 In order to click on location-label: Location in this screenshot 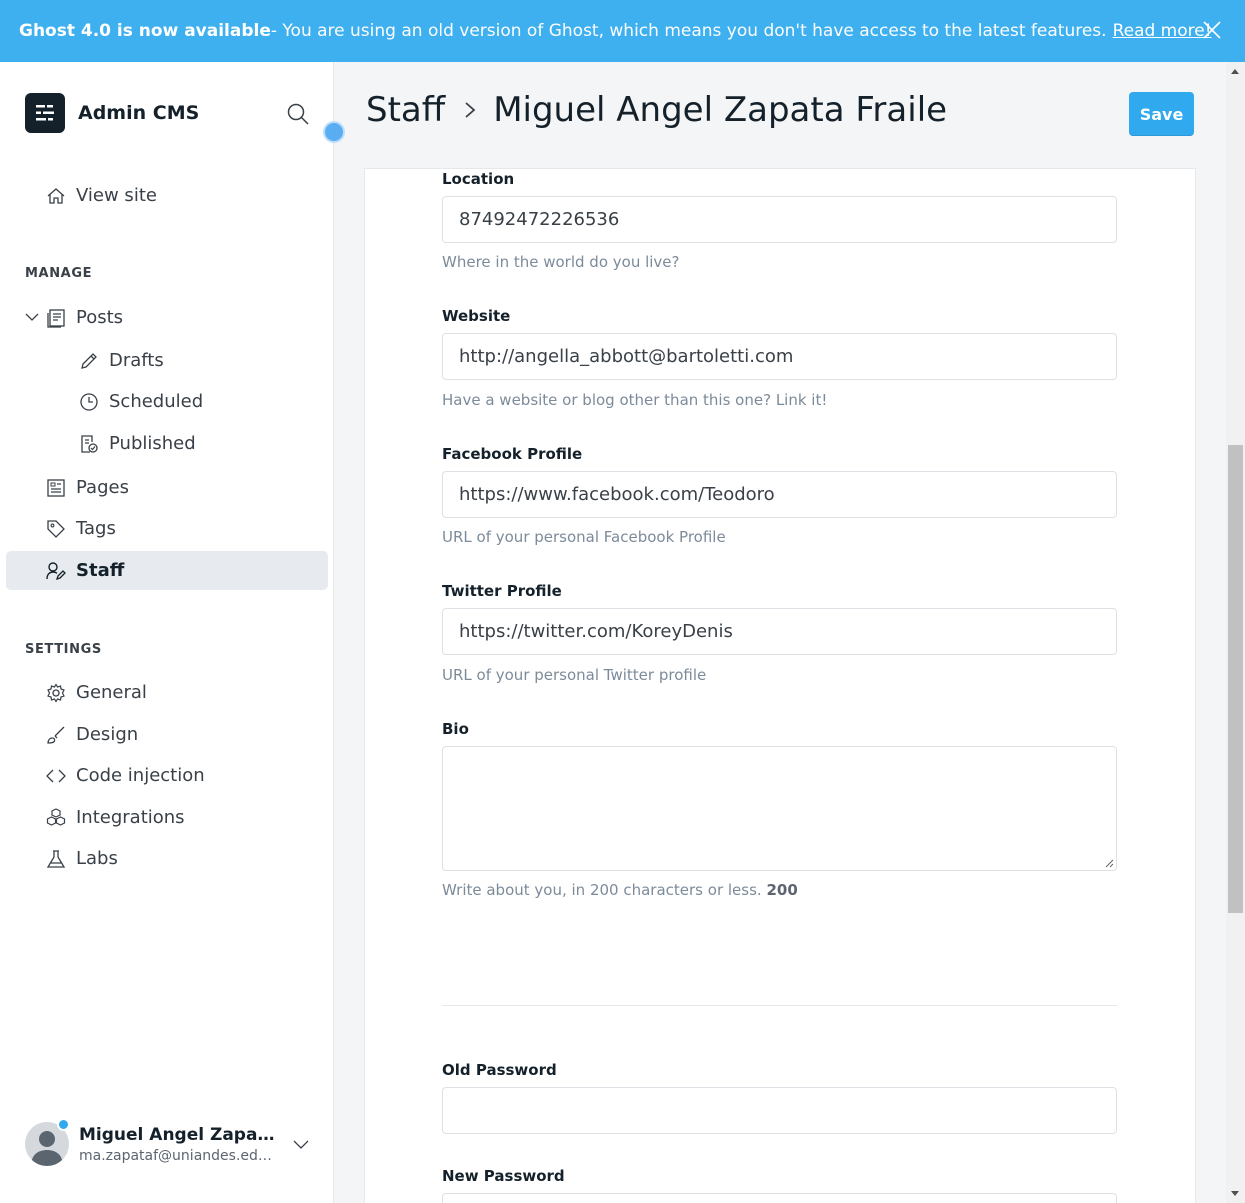, I will do `click(478, 179)`.